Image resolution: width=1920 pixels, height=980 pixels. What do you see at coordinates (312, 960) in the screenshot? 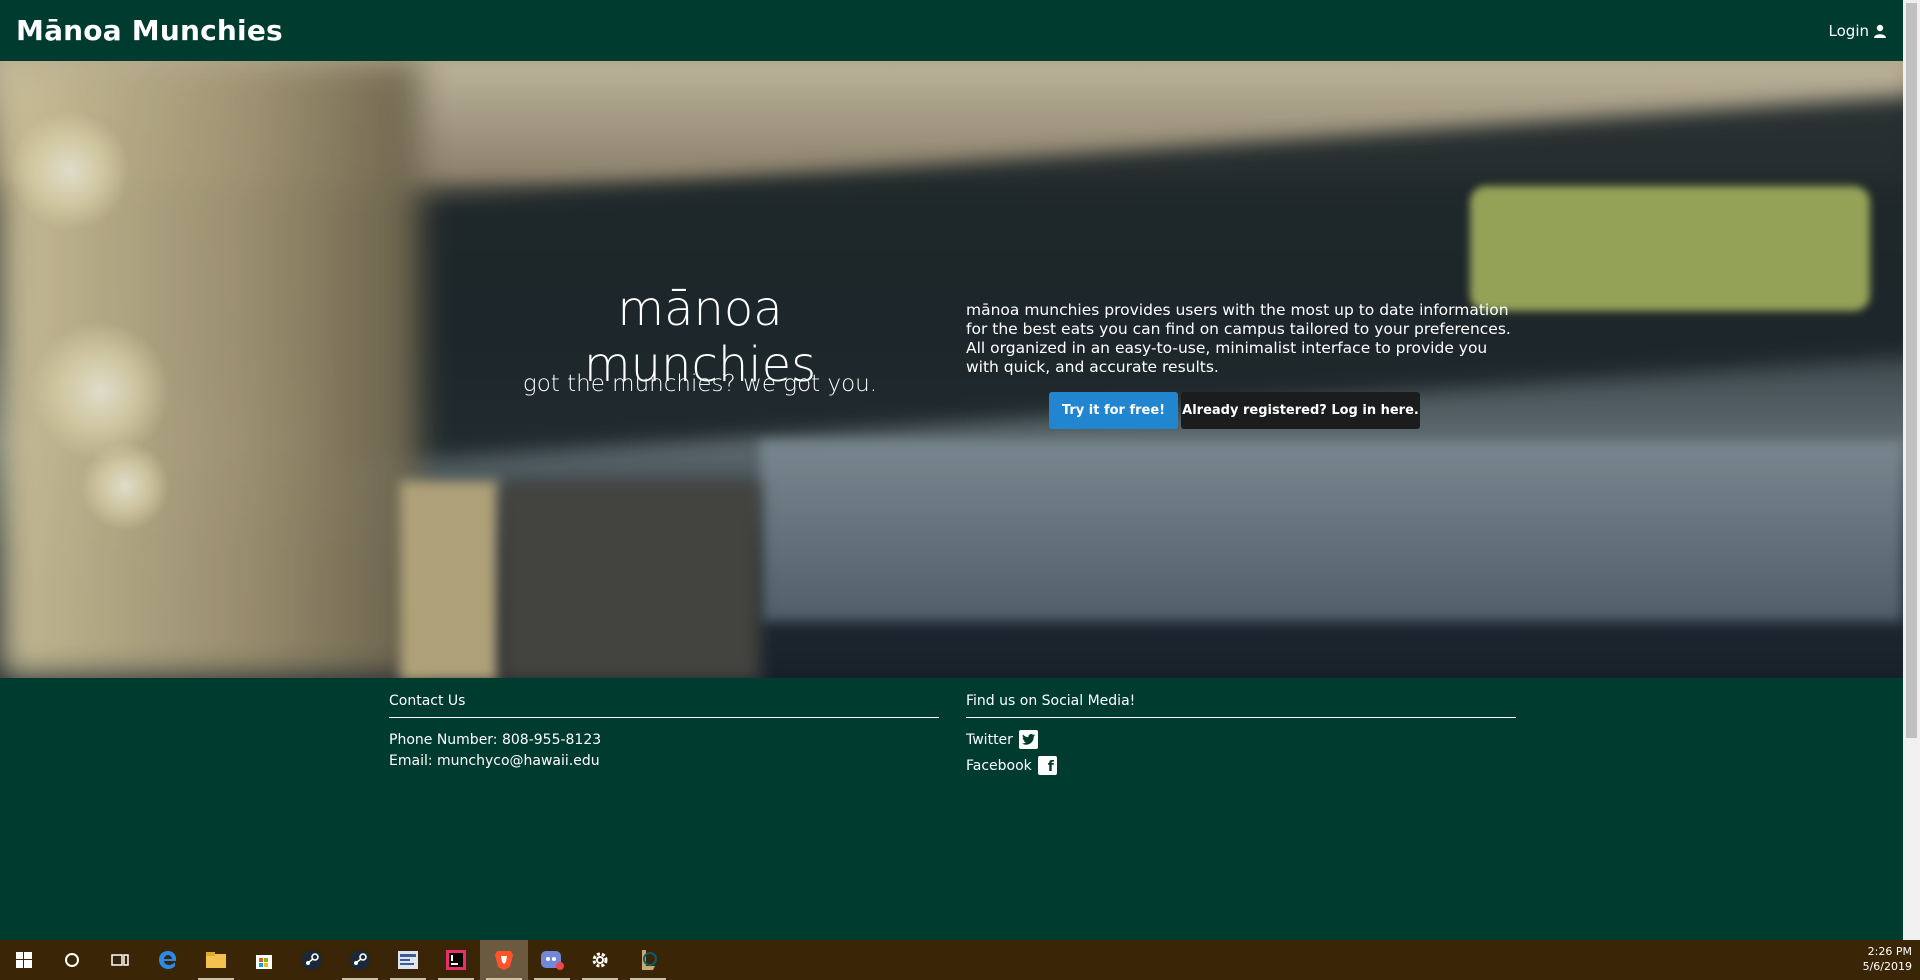
I see `steam-icon` at bounding box center [312, 960].